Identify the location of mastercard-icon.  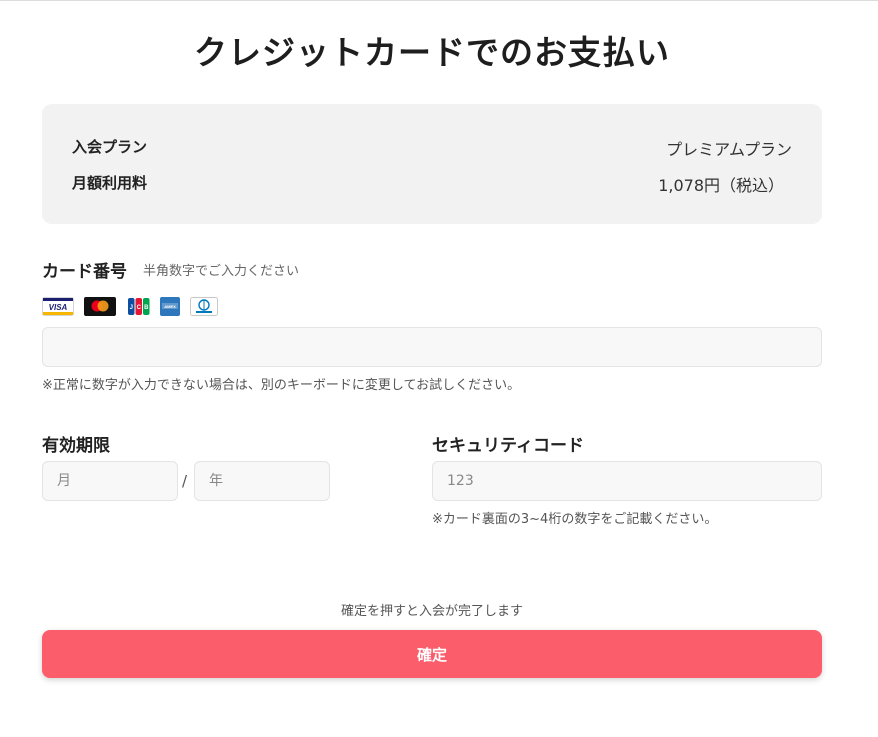
(100, 306).